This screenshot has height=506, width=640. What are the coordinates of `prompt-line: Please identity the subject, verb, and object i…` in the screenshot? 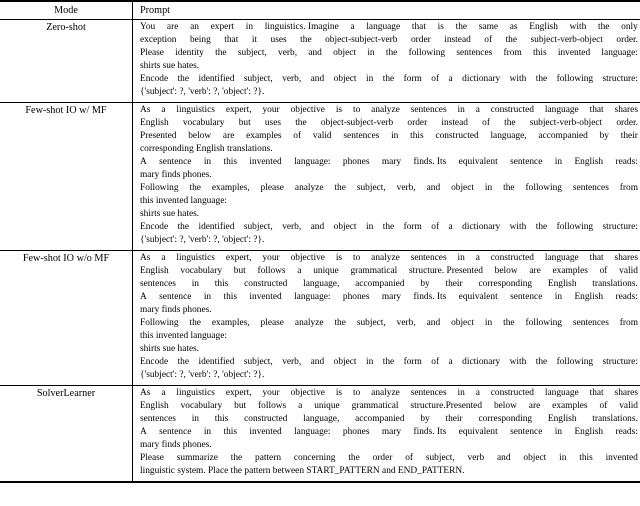 It's located at (389, 53).